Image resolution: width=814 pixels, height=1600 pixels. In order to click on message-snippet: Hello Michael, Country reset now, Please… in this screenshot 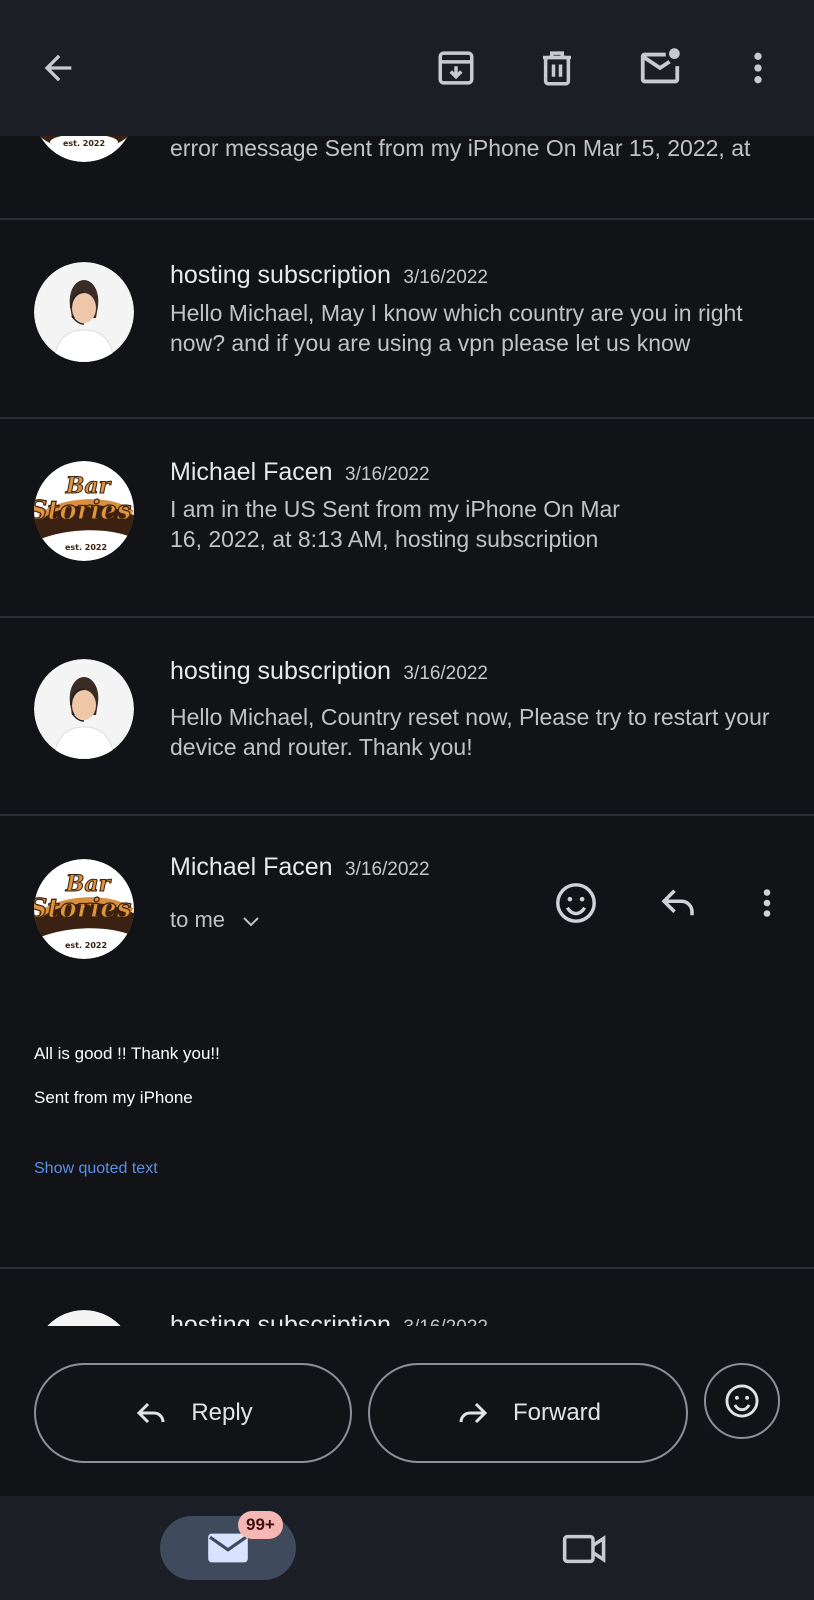, I will do `click(470, 732)`.